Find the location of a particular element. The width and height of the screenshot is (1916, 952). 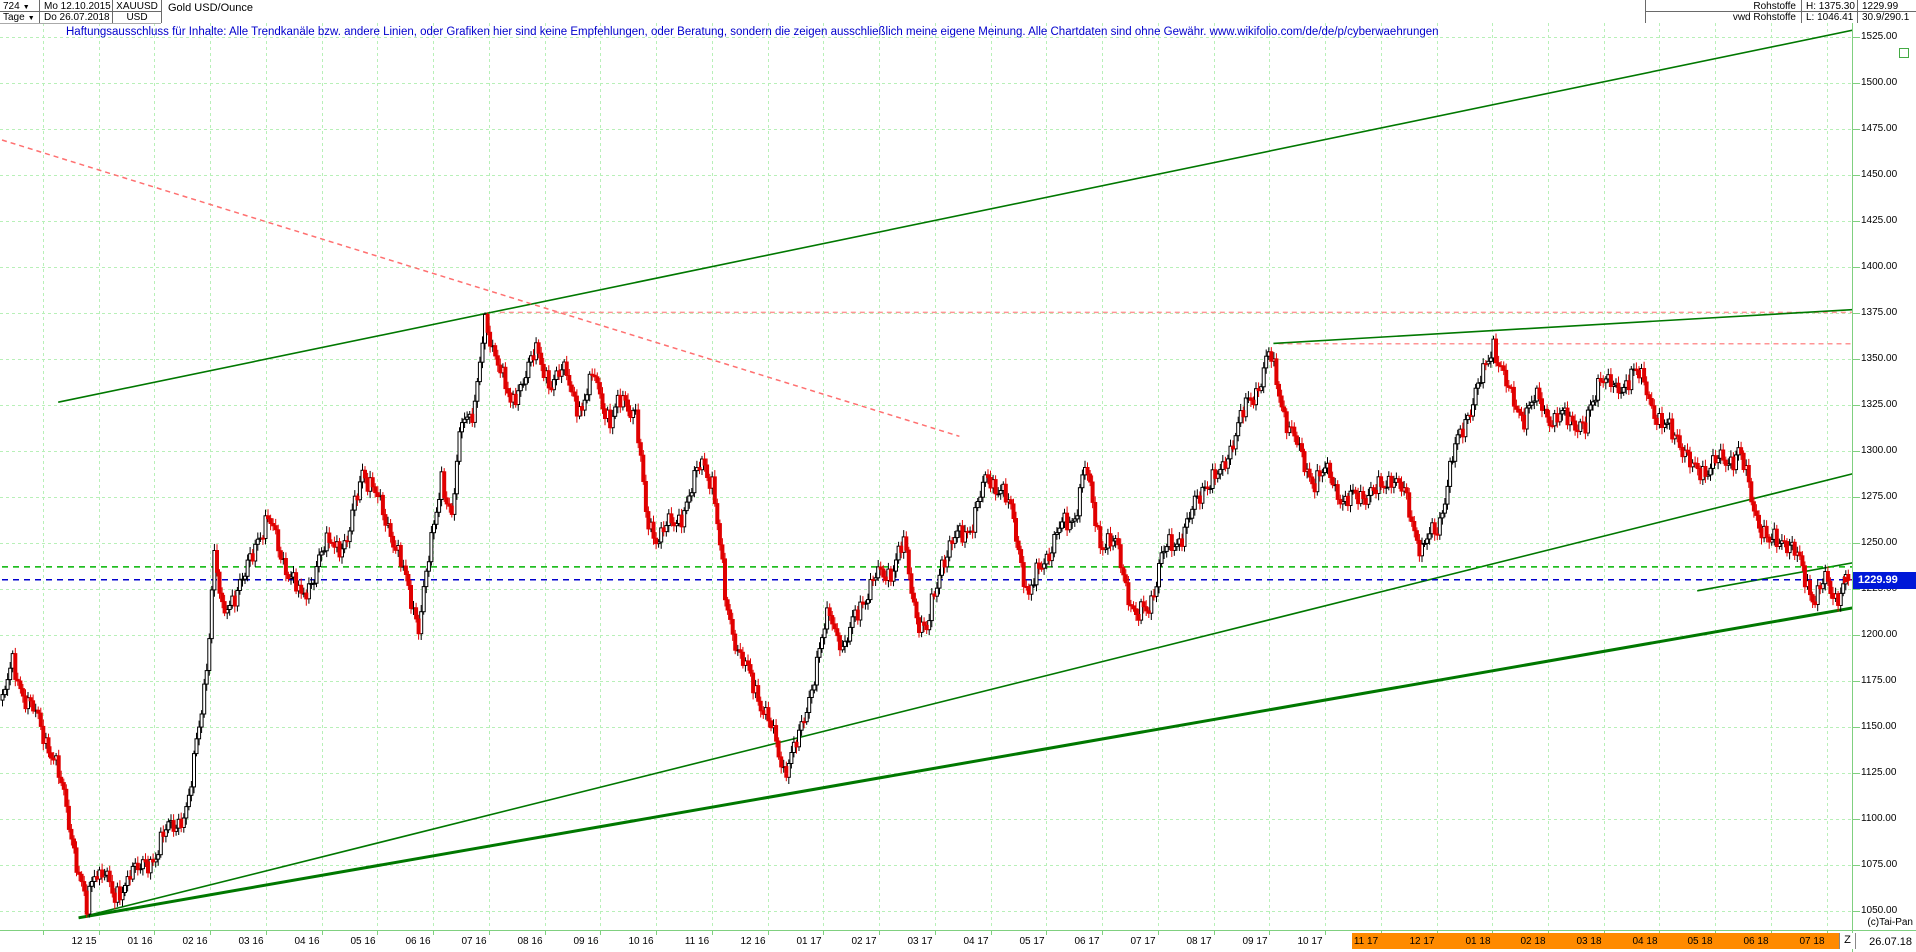

month-label: 10 16 is located at coordinates (641, 941).